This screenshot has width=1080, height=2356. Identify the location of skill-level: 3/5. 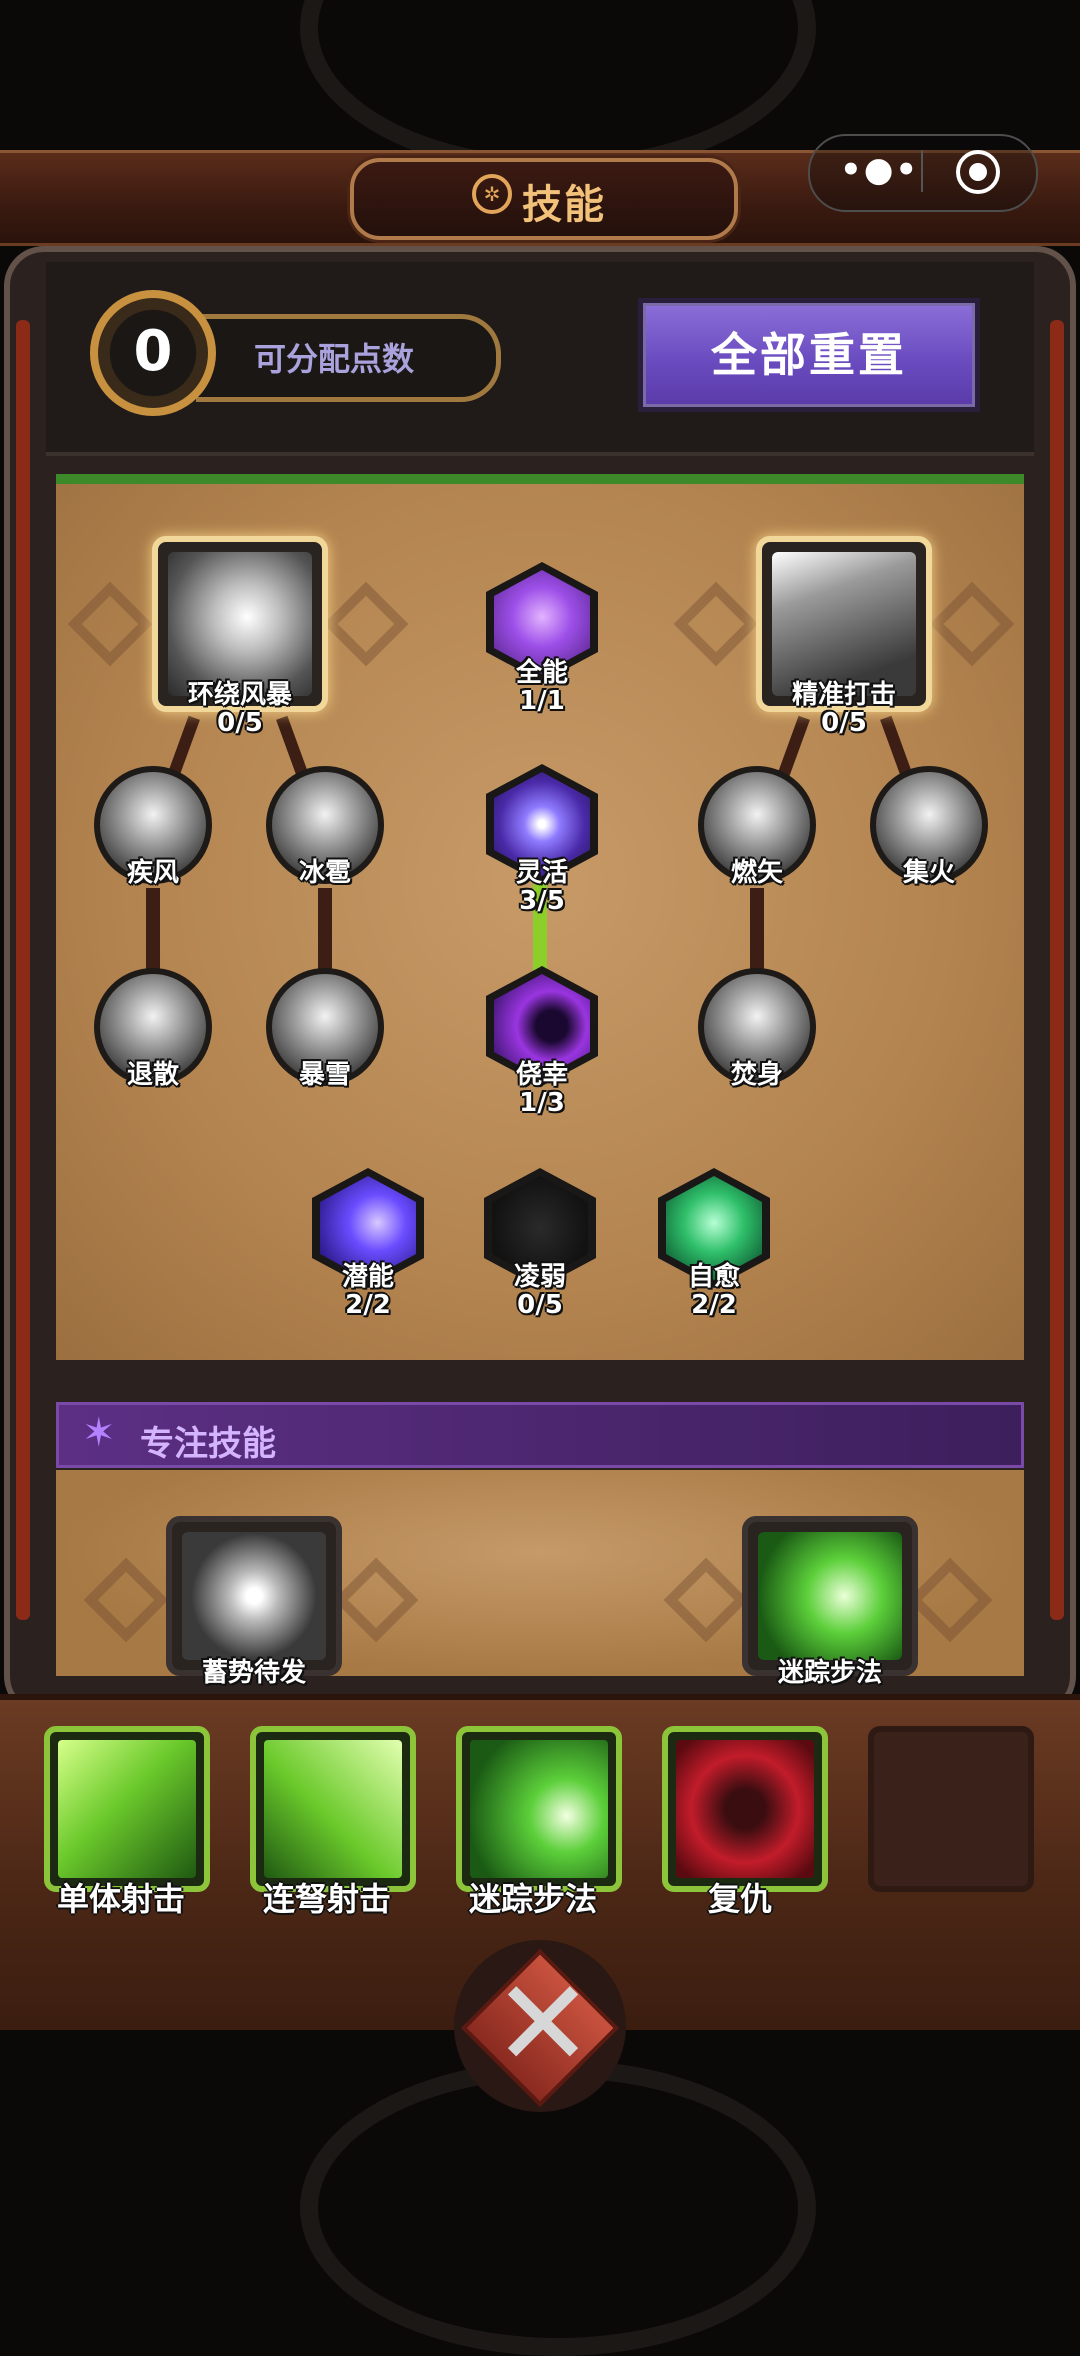
(542, 901).